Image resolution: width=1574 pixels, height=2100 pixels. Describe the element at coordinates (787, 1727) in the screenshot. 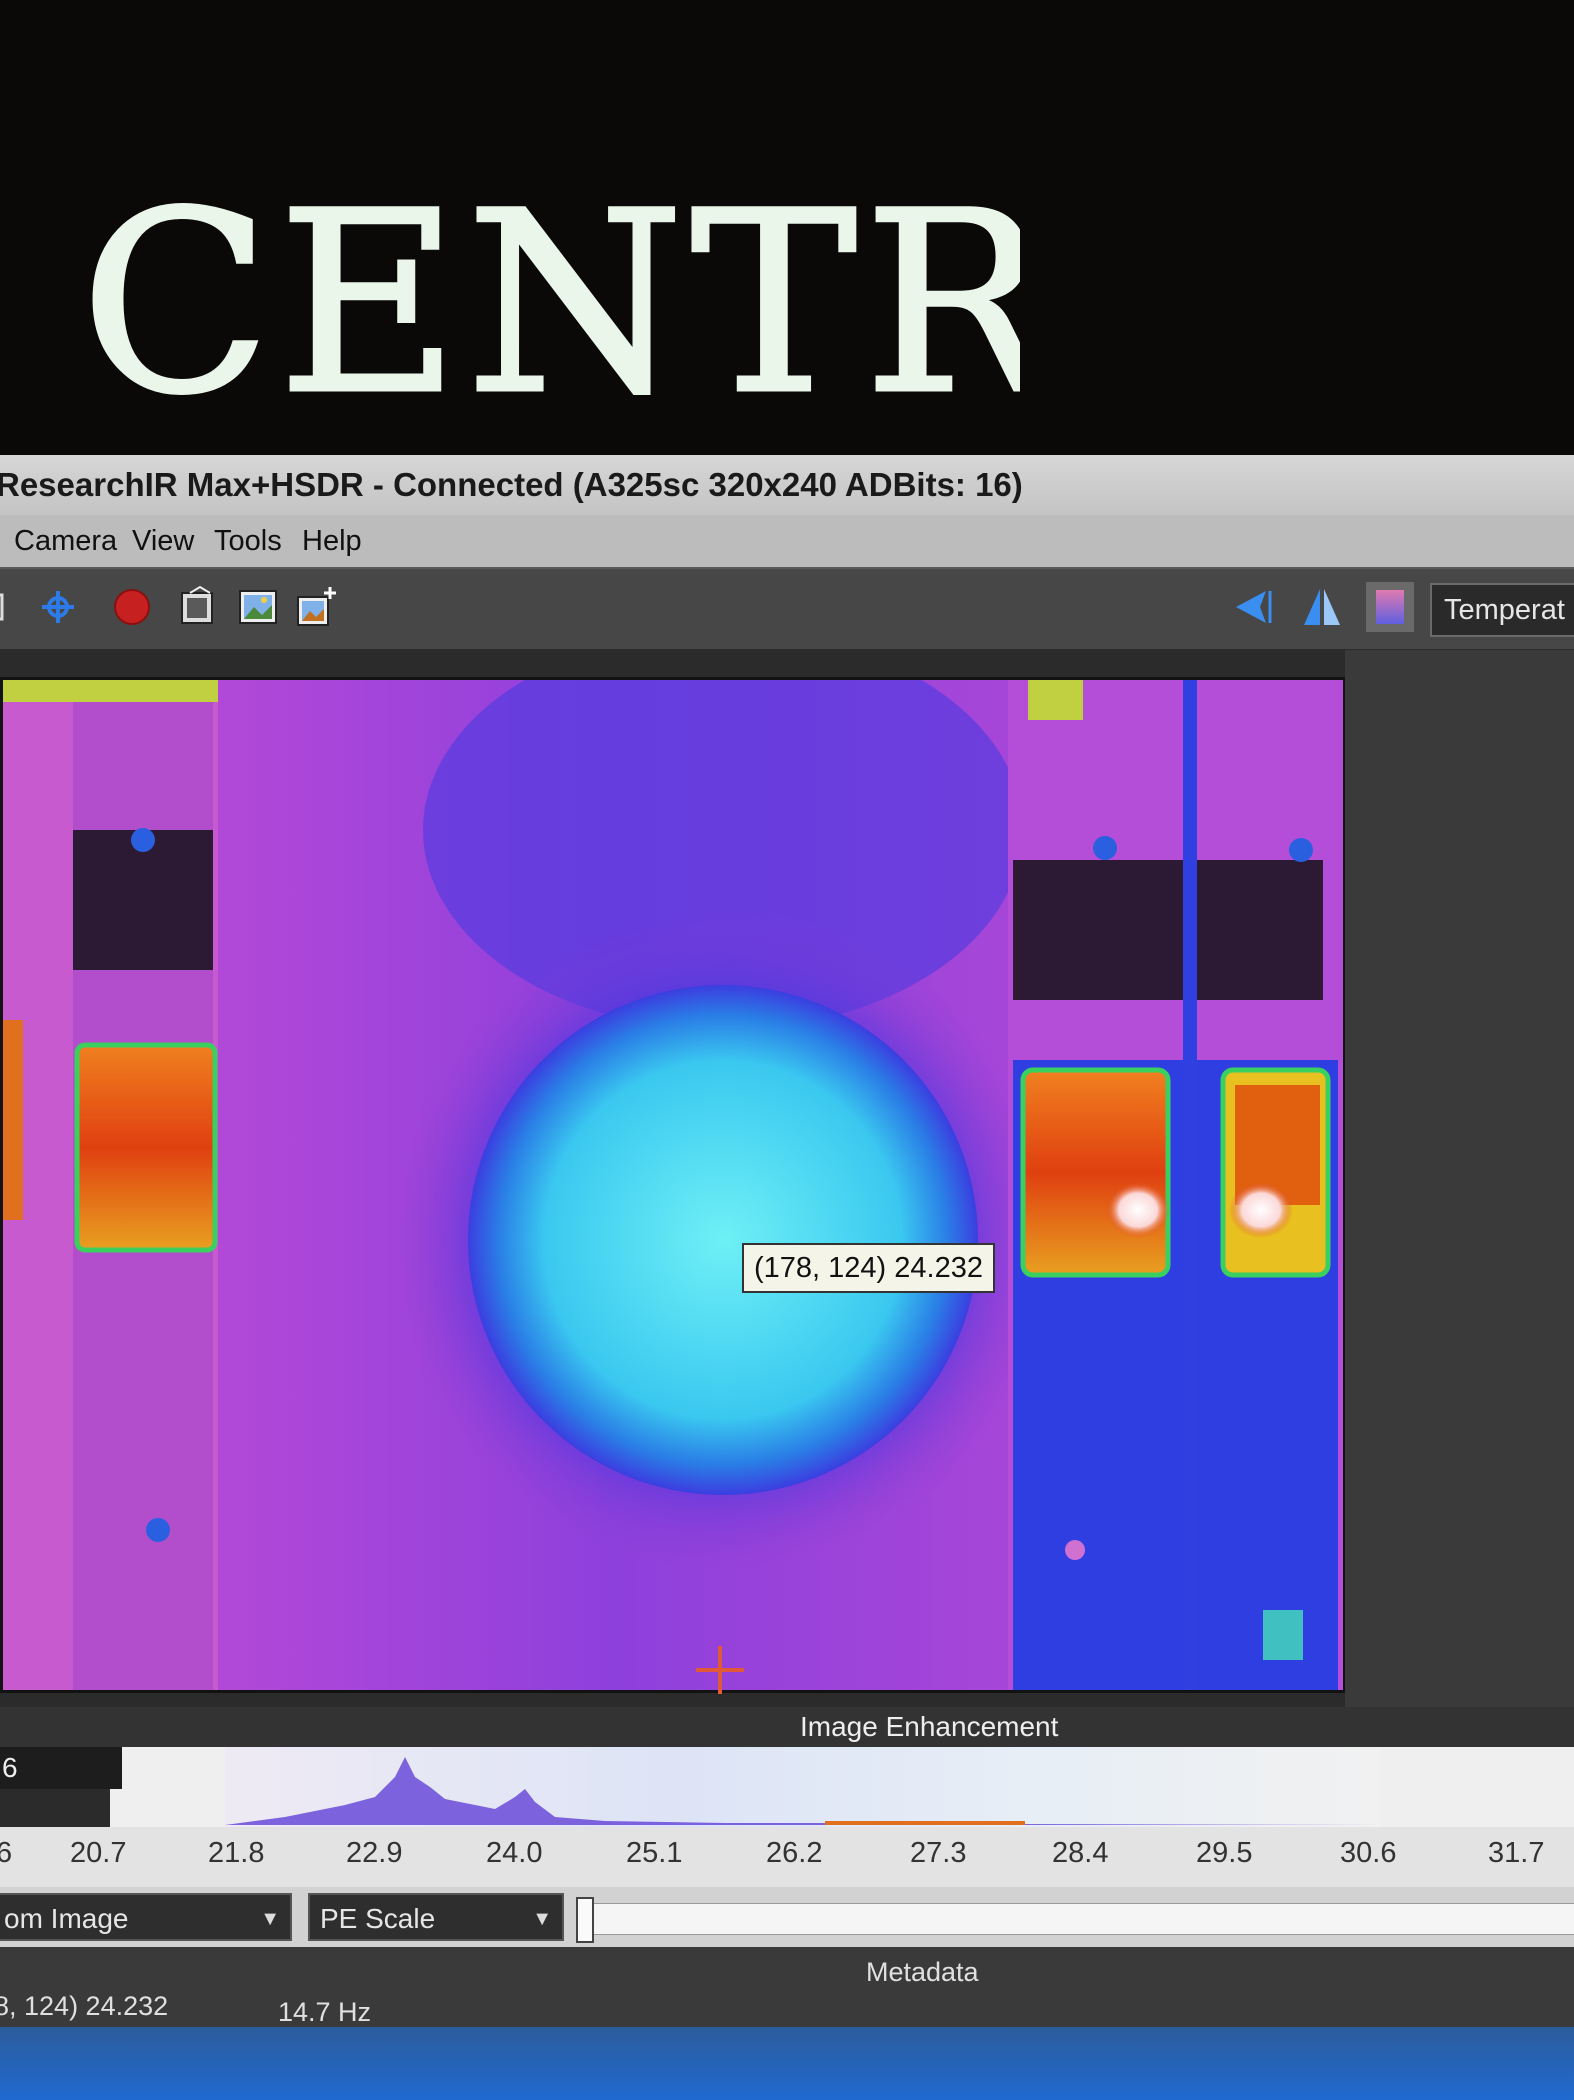

I see `enhancement-header: Image Enhancement` at that location.